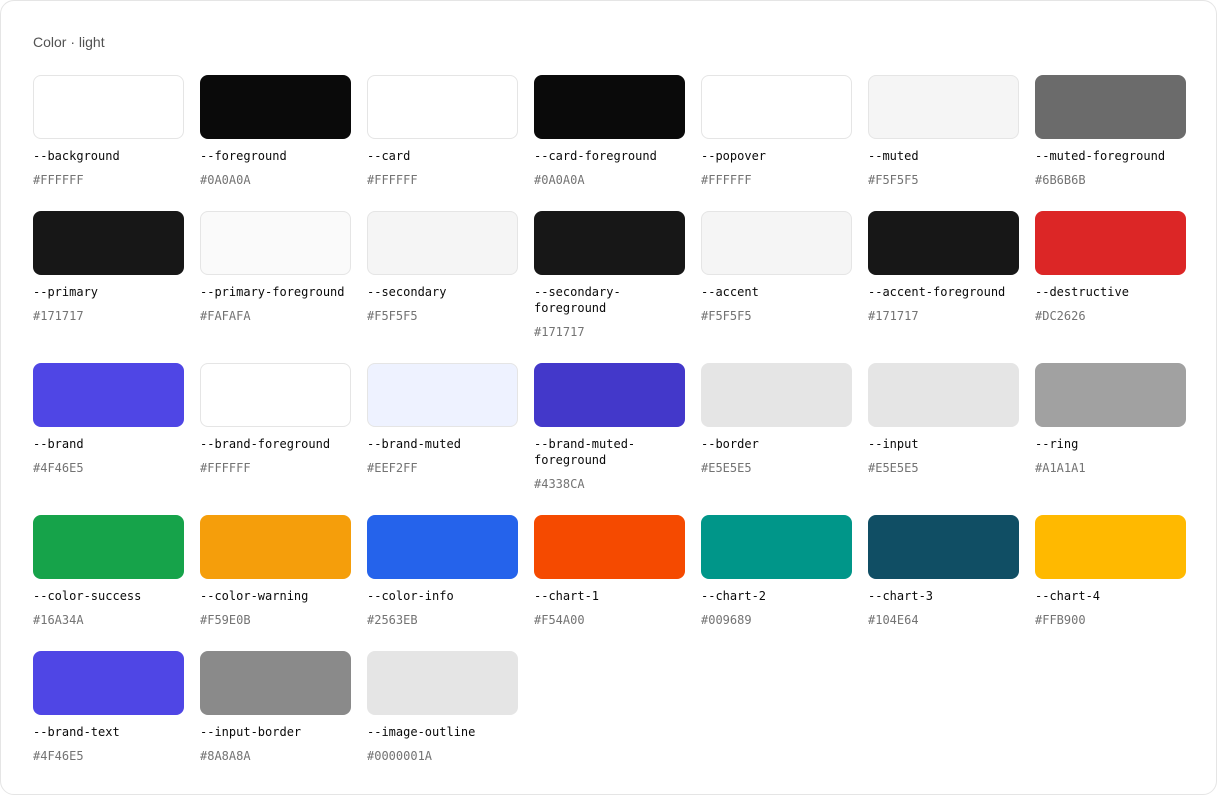 The image size is (1217, 795). Describe the element at coordinates (442, 143) in the screenshot. I see `color-token: --card #FFFFFF` at that location.